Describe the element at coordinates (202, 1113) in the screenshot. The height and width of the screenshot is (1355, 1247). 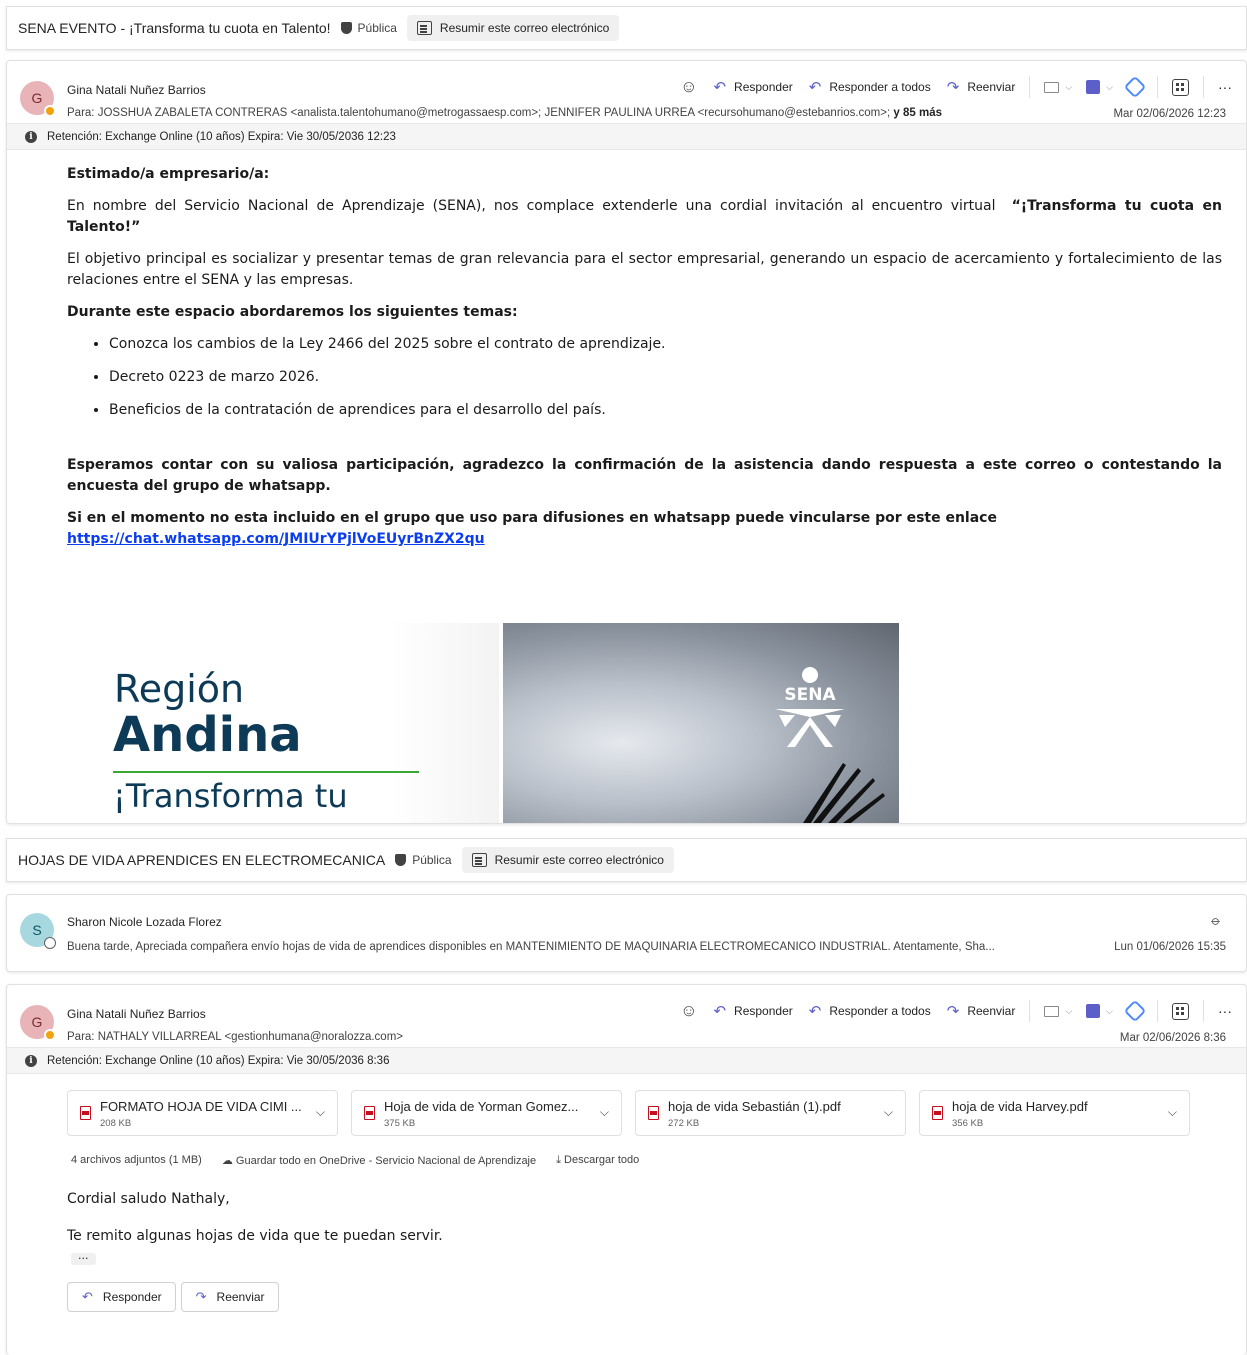
I see `attachment-card: FORMATO HOJA DE VIDA CIMI ... 208 KB ⌵` at that location.